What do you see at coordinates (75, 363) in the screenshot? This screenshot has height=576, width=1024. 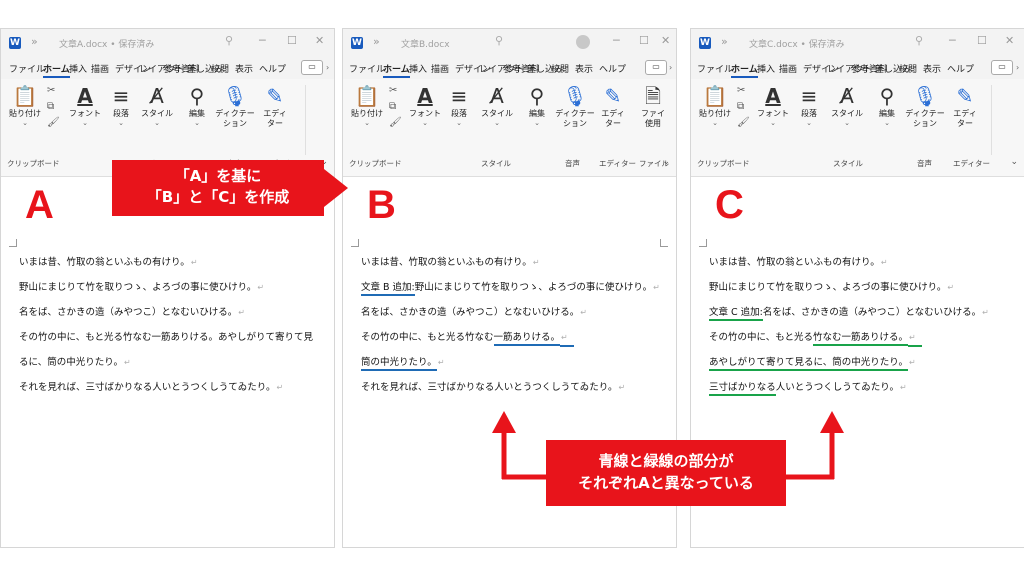 I see `text-line: るに、筒の中光りたり。↵` at bounding box center [75, 363].